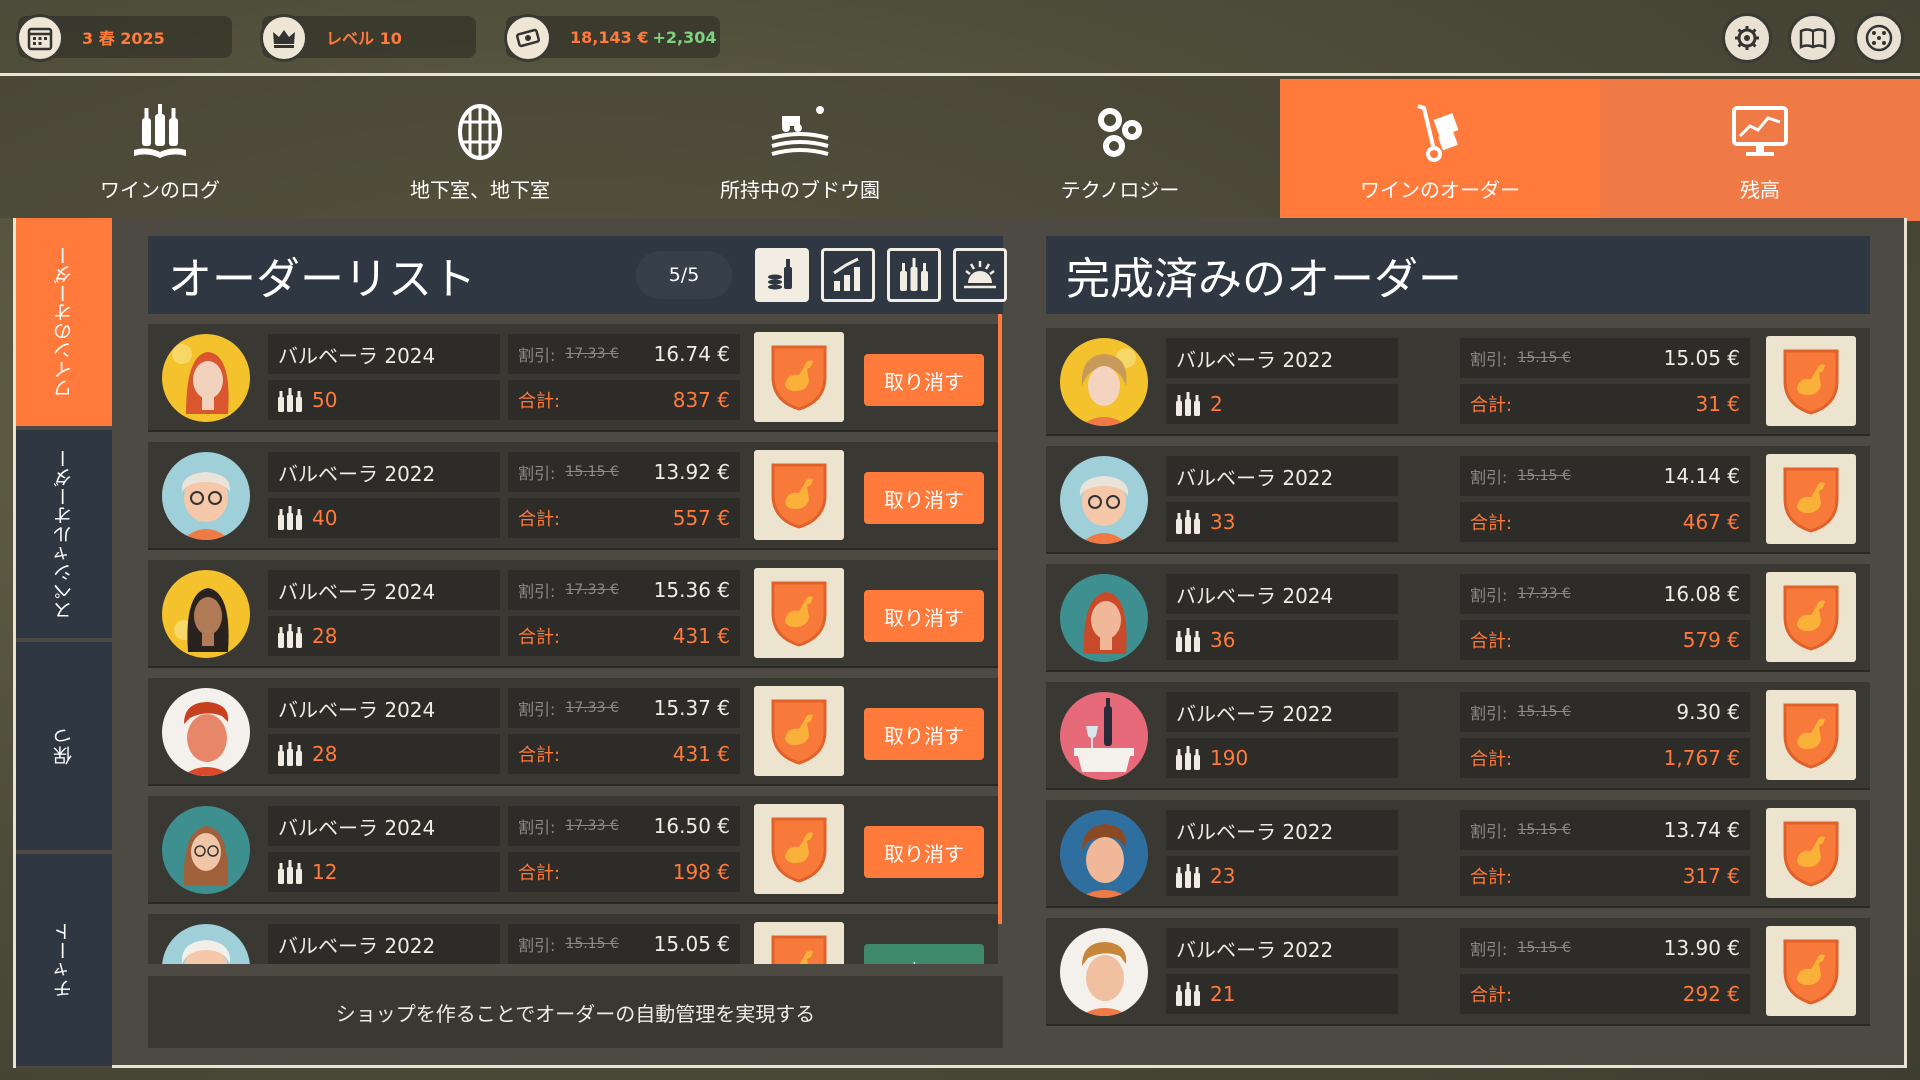 Image resolution: width=1920 pixels, height=1080 pixels. I want to click on side-tab-special-orders: スペシャルオーダー, so click(64, 535).